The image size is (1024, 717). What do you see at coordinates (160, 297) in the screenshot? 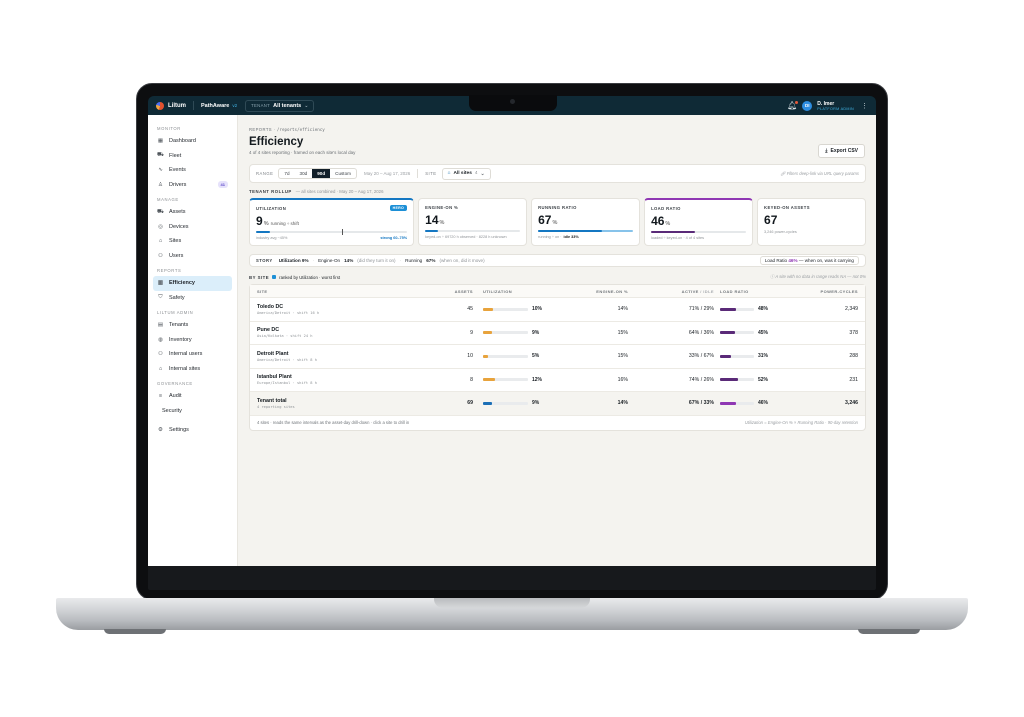
I see `shield-icon: ⛉` at bounding box center [160, 297].